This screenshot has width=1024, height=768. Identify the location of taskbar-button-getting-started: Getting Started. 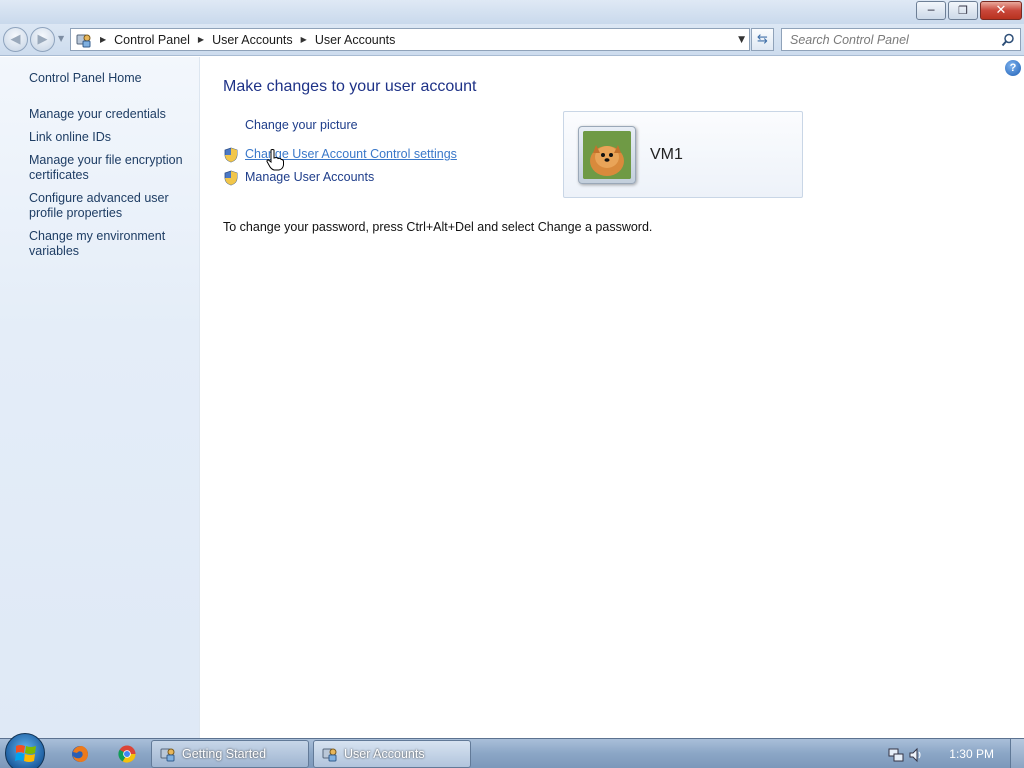
(230, 754).